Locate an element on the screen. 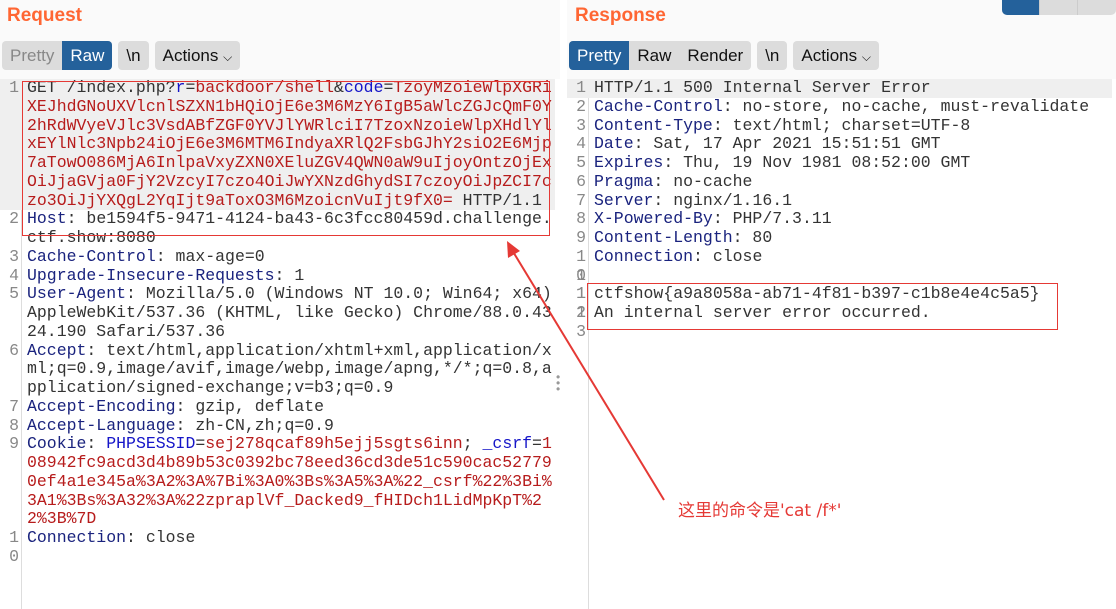  annotation-text: 这里的命令是'cat /f*' is located at coordinates (760, 511).